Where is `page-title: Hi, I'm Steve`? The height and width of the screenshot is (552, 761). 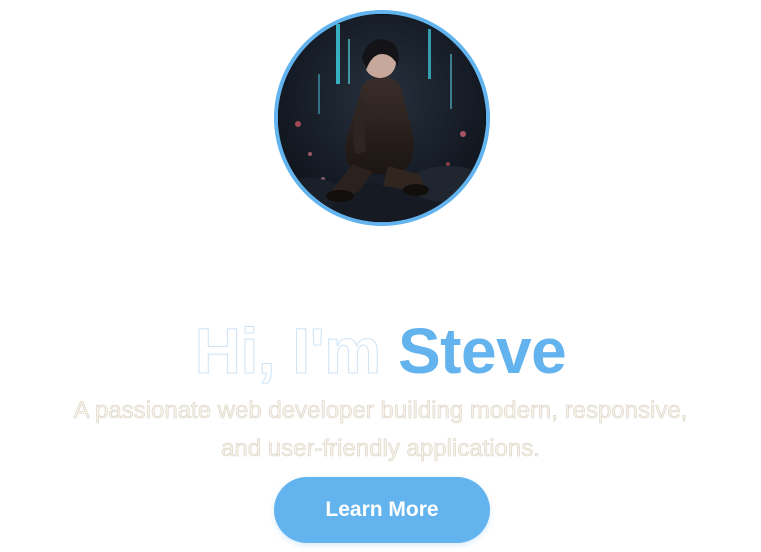
page-title: Hi, I'm Steve is located at coordinates (380, 351).